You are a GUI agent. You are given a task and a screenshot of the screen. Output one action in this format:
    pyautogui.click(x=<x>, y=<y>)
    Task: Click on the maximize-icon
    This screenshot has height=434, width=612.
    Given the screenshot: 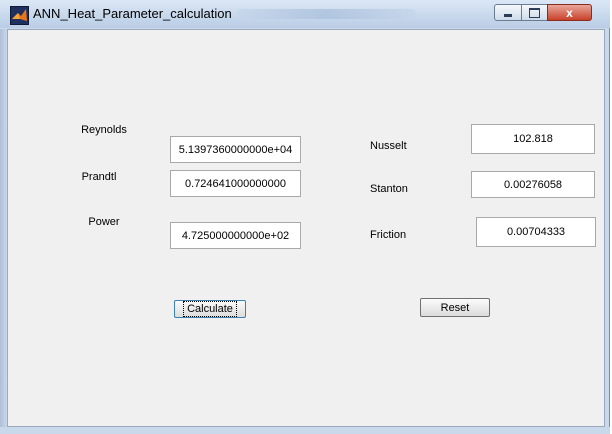 What is the action you would take?
    pyautogui.click(x=534, y=12)
    